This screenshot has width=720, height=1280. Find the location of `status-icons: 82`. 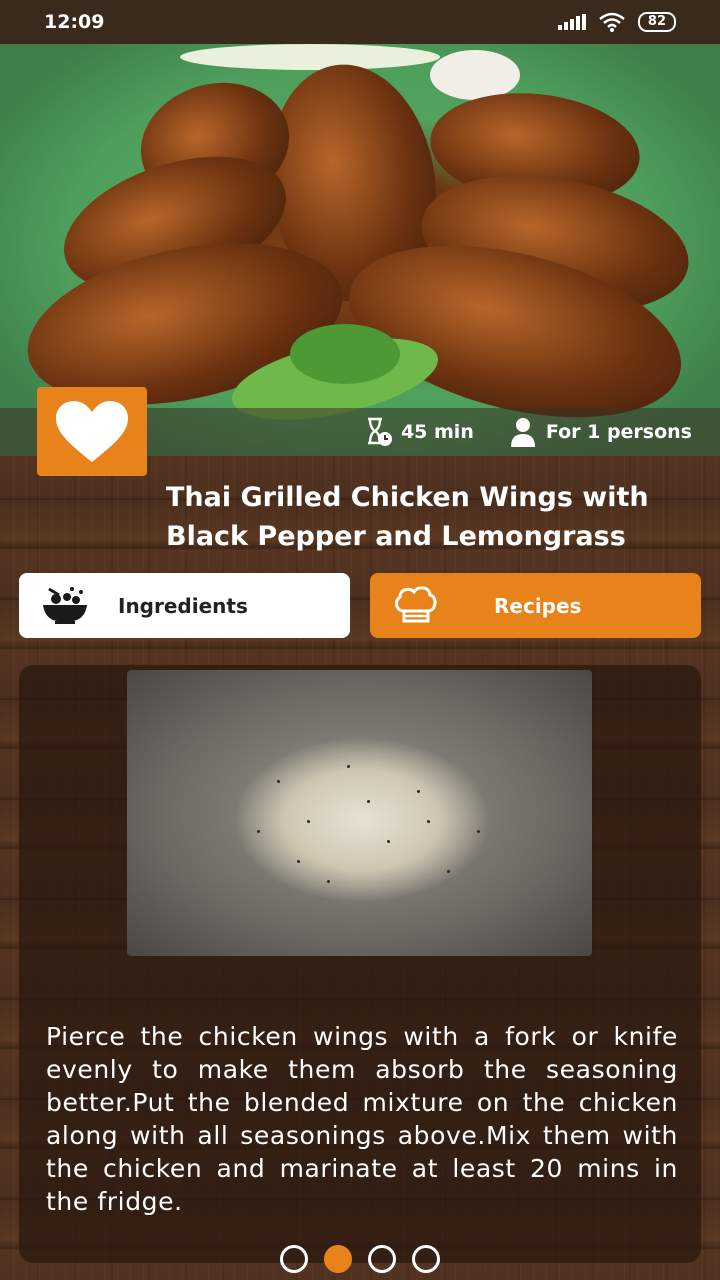

status-icons: 82 is located at coordinates (616, 22).